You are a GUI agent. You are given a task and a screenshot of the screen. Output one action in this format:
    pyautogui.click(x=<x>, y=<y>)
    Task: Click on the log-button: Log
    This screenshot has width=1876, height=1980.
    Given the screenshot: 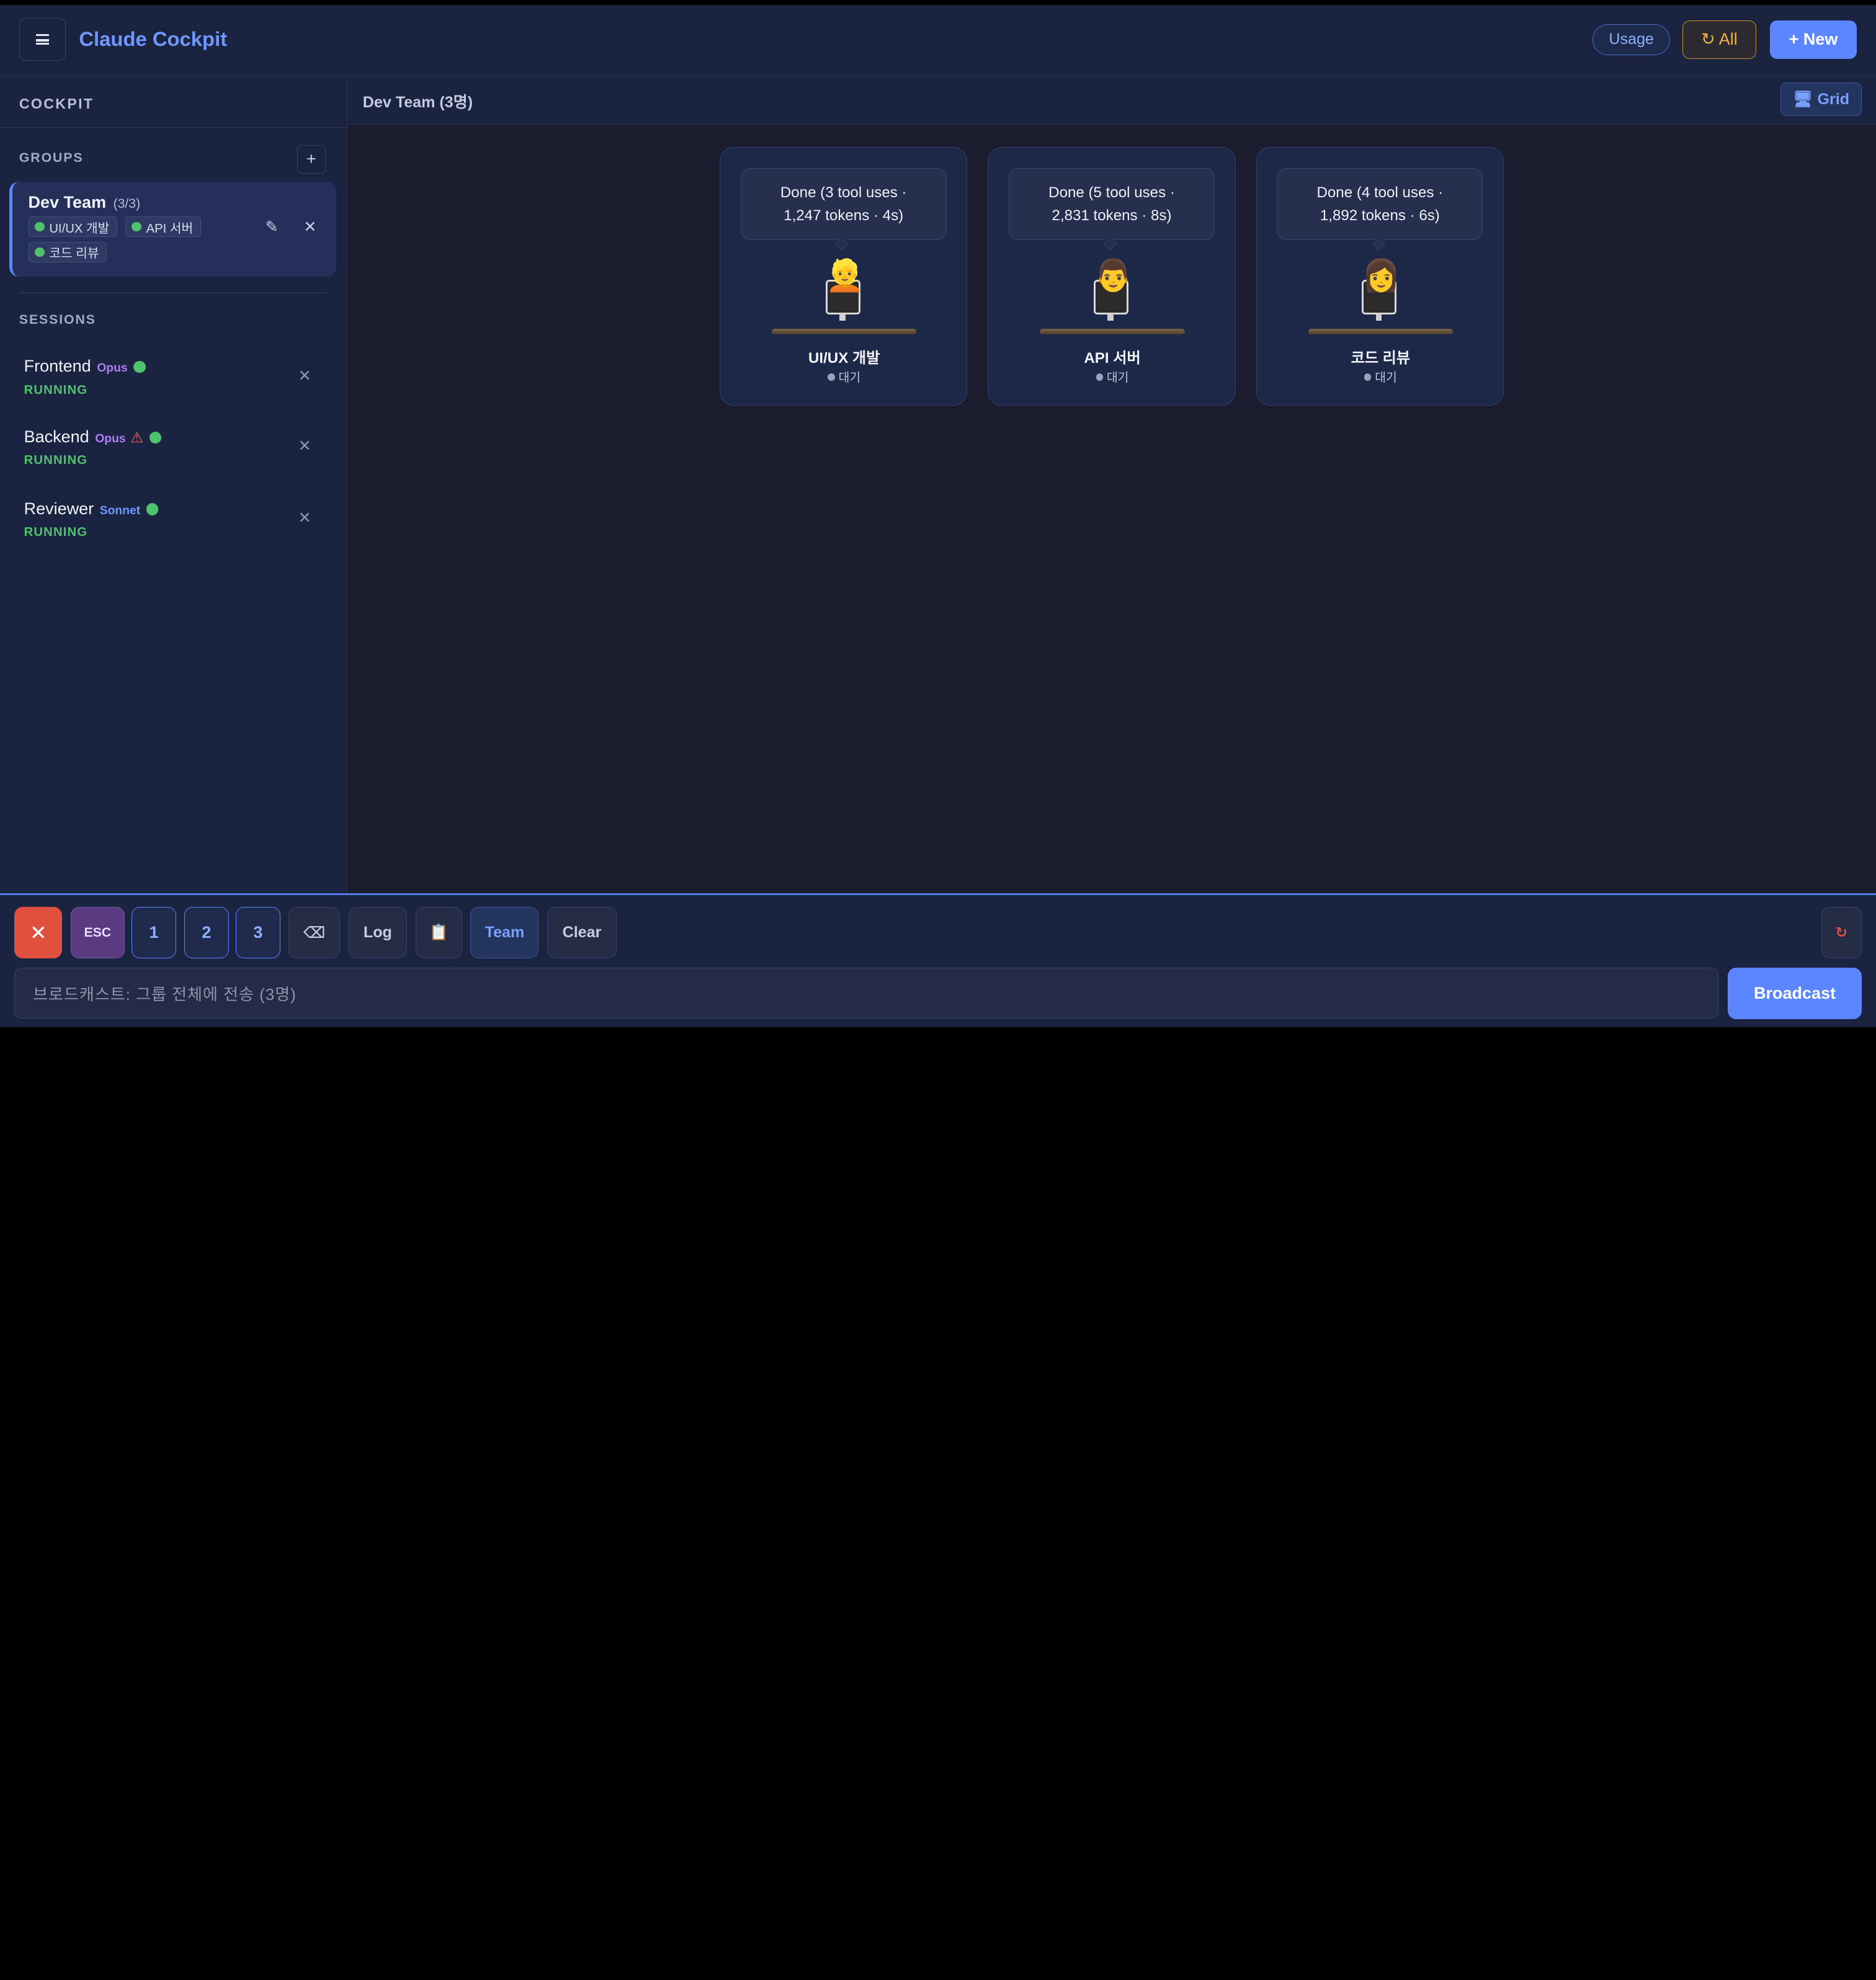 What is the action you would take?
    pyautogui.click(x=378, y=933)
    